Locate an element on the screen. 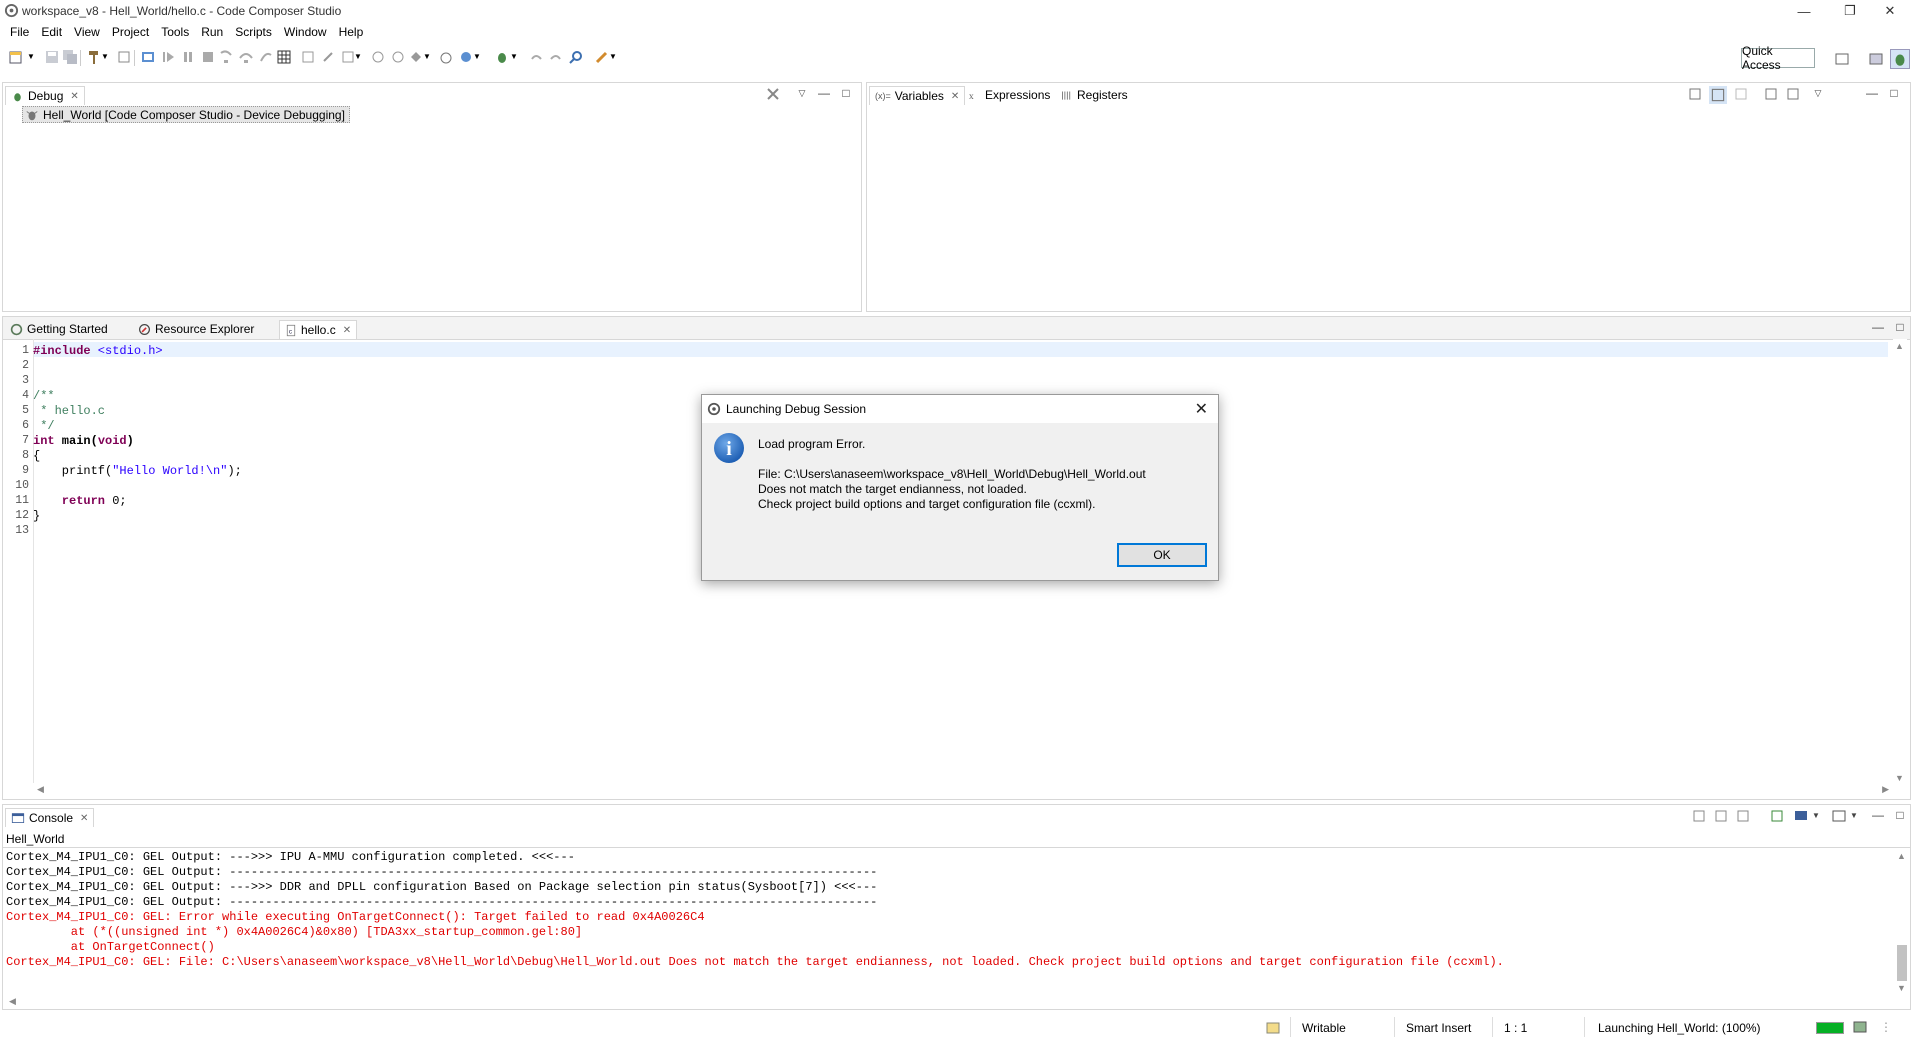  tab-variables: (x)= Variables ✕ is located at coordinates (917, 95).